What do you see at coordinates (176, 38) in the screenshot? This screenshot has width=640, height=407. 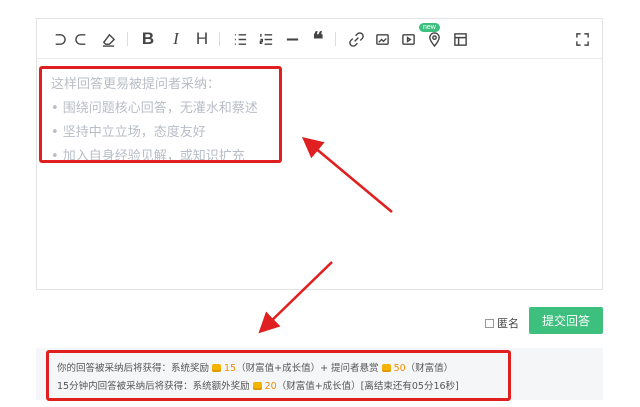 I see `italic-button: I` at bounding box center [176, 38].